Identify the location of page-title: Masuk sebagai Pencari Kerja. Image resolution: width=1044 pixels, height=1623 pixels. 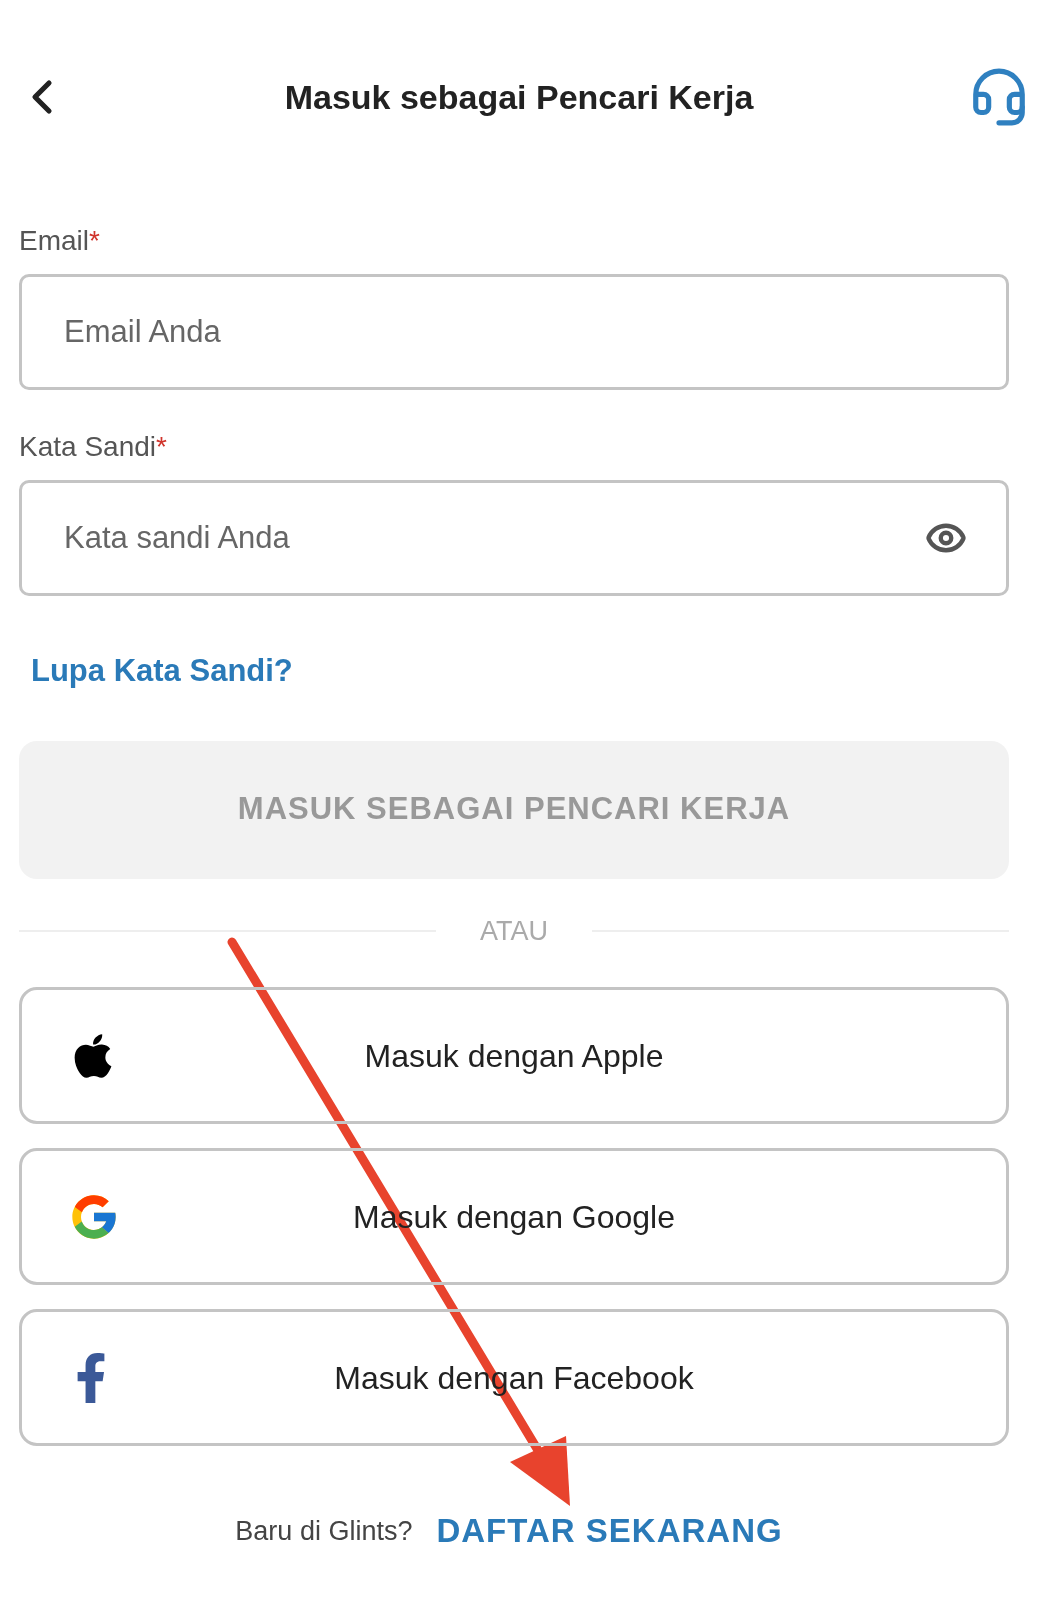
(519, 97).